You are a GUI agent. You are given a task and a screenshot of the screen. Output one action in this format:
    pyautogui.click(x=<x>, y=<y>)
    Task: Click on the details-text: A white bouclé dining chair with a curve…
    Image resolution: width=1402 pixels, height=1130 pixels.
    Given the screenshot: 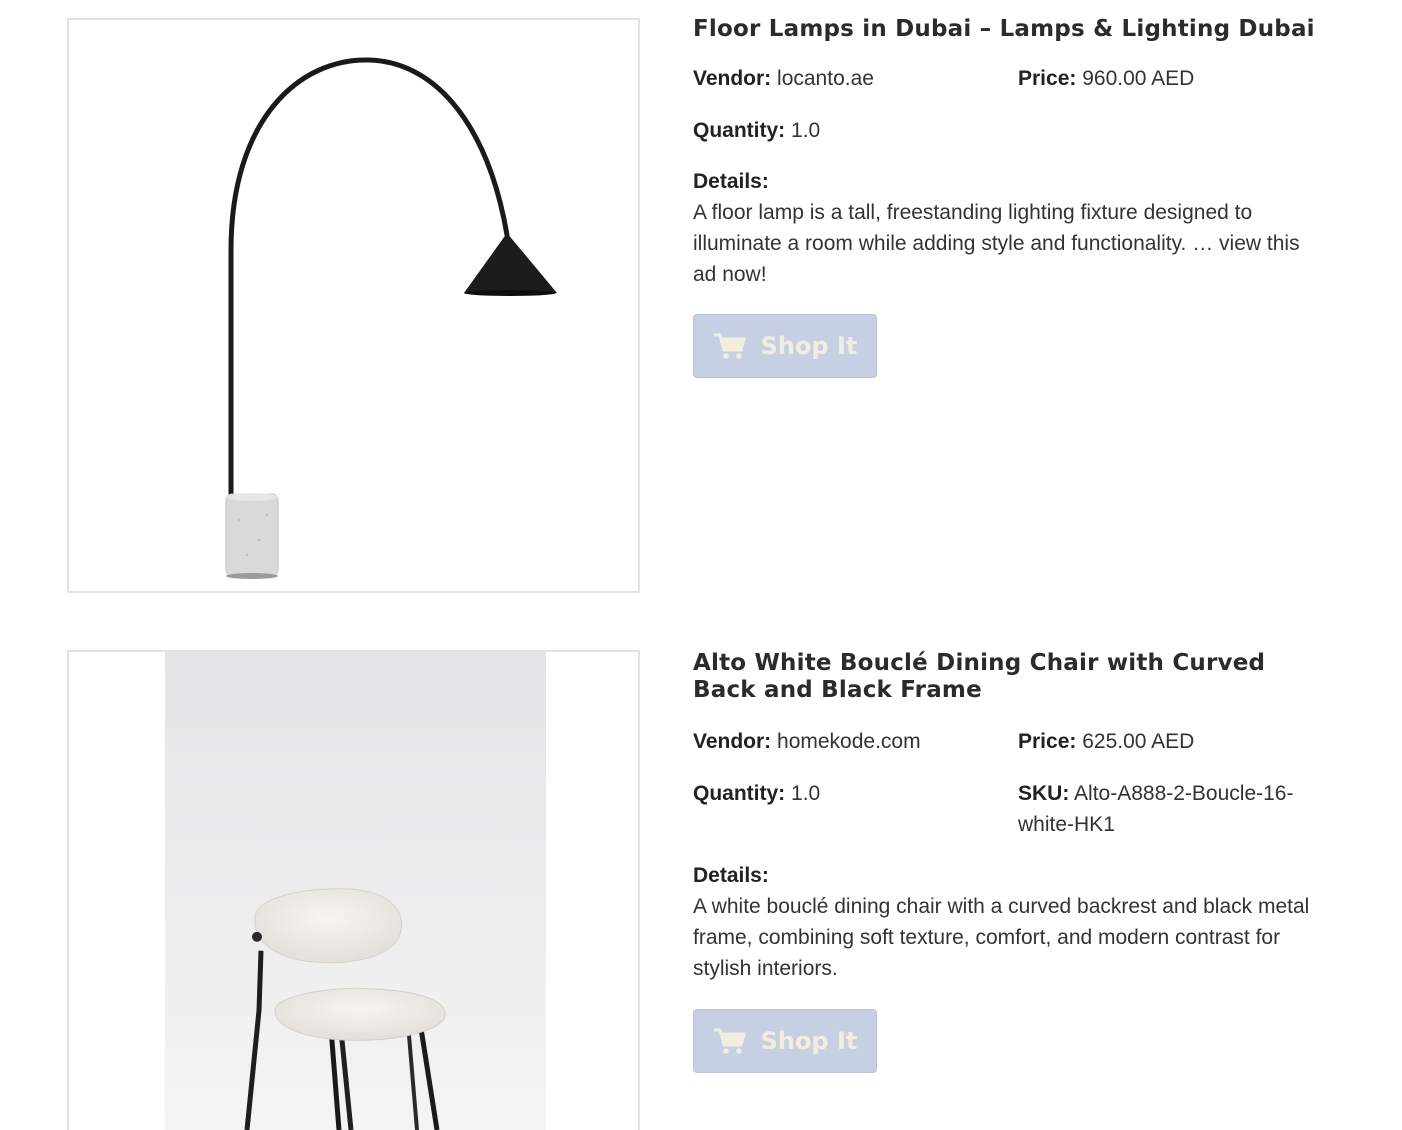 What is the action you would take?
    pyautogui.click(x=1001, y=937)
    